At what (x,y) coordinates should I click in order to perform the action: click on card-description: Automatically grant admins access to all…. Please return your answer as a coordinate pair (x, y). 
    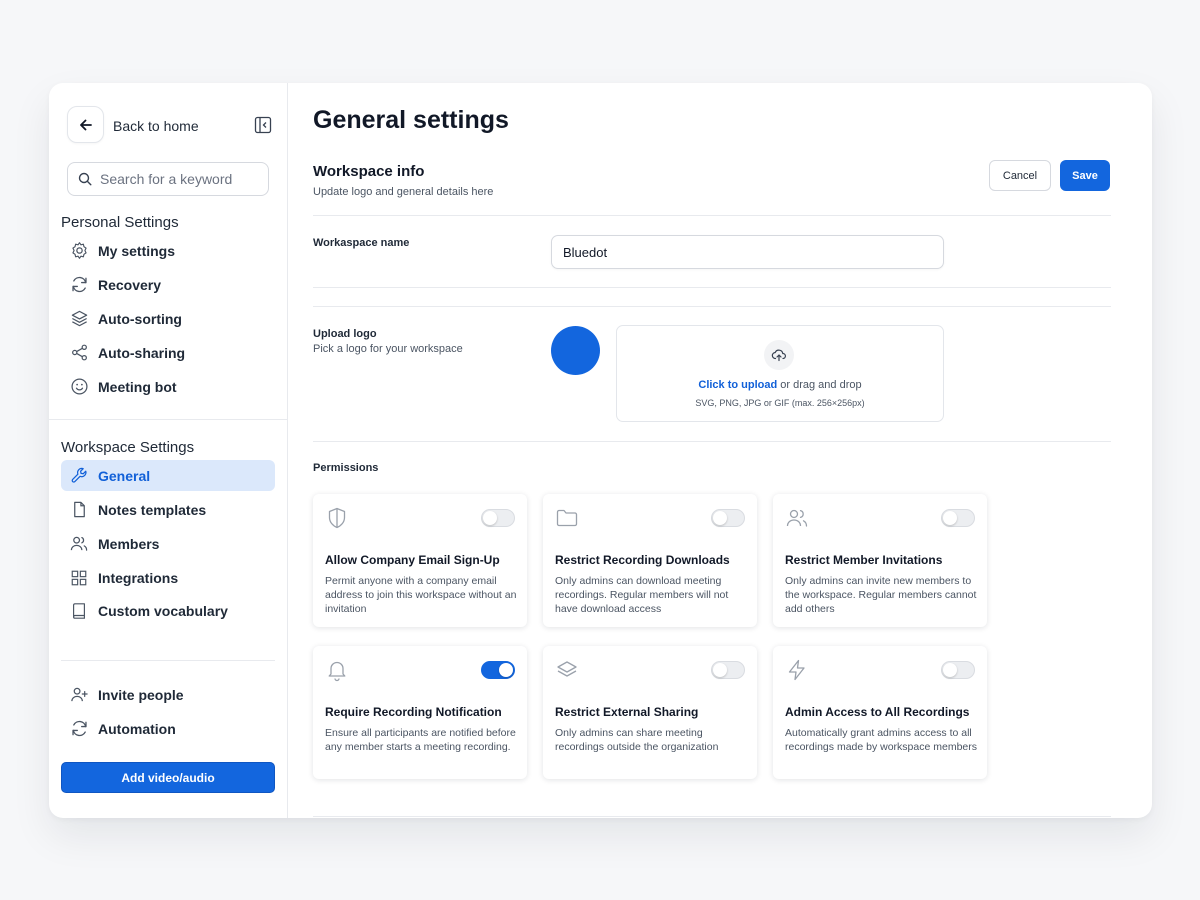
    Looking at the image, I should click on (881, 740).